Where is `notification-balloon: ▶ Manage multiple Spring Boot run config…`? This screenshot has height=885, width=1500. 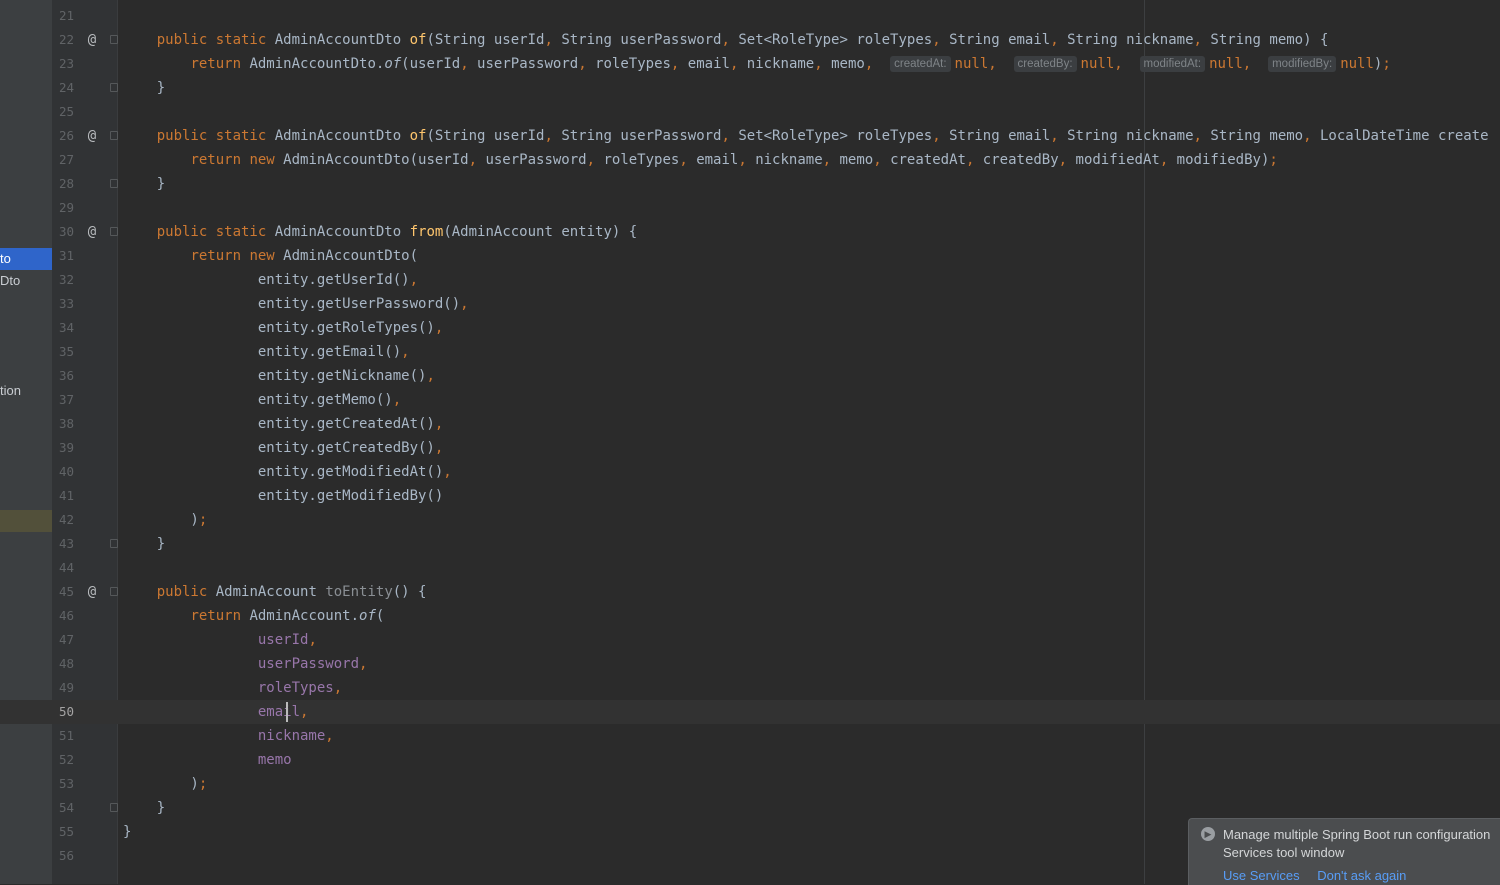
notification-balloon: ▶ Manage multiple Spring Boot run config… is located at coordinates (1344, 851).